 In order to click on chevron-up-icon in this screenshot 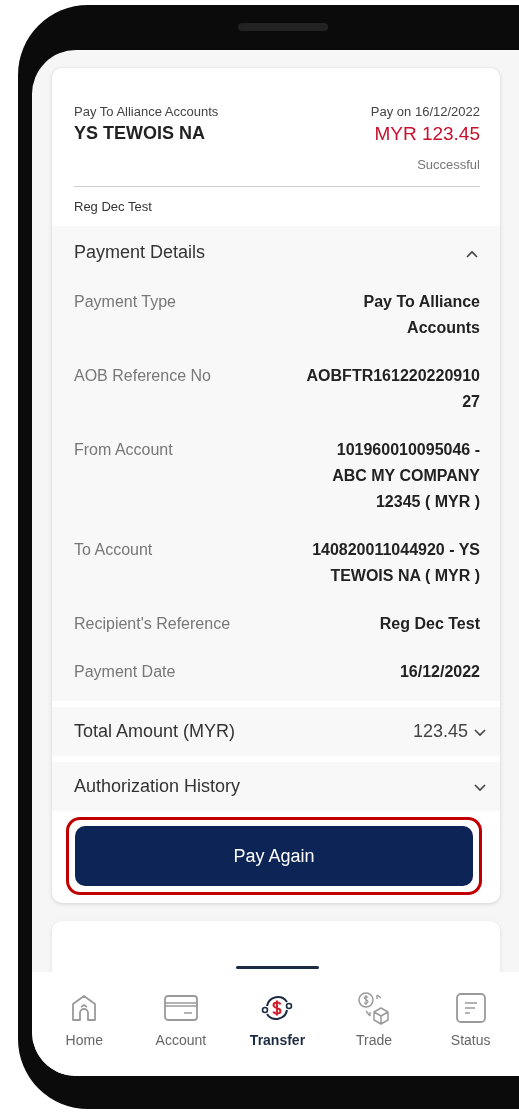, I will do `click(472, 254)`.